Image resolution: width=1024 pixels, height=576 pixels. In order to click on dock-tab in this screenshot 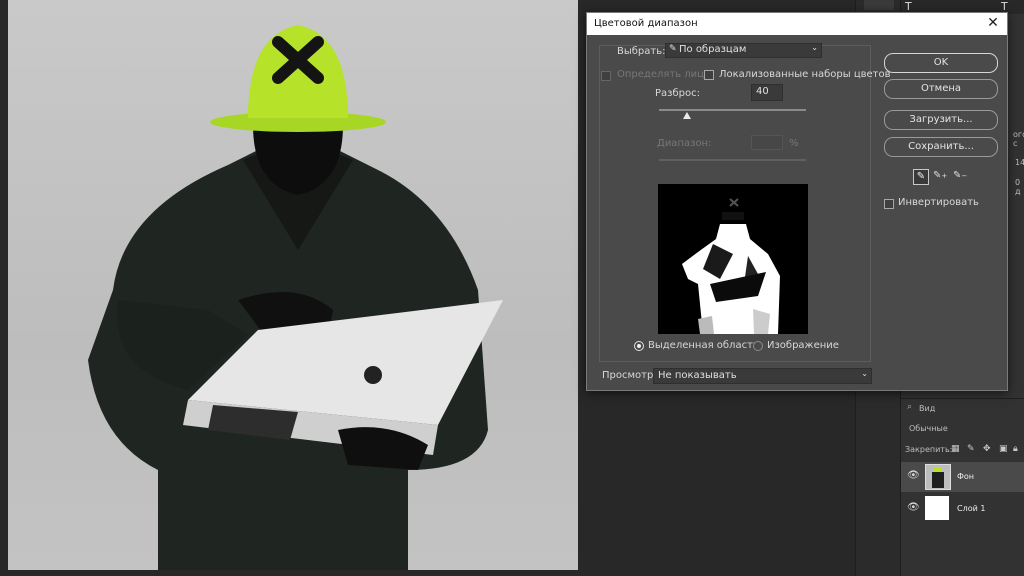, I will do `click(879, 5)`.